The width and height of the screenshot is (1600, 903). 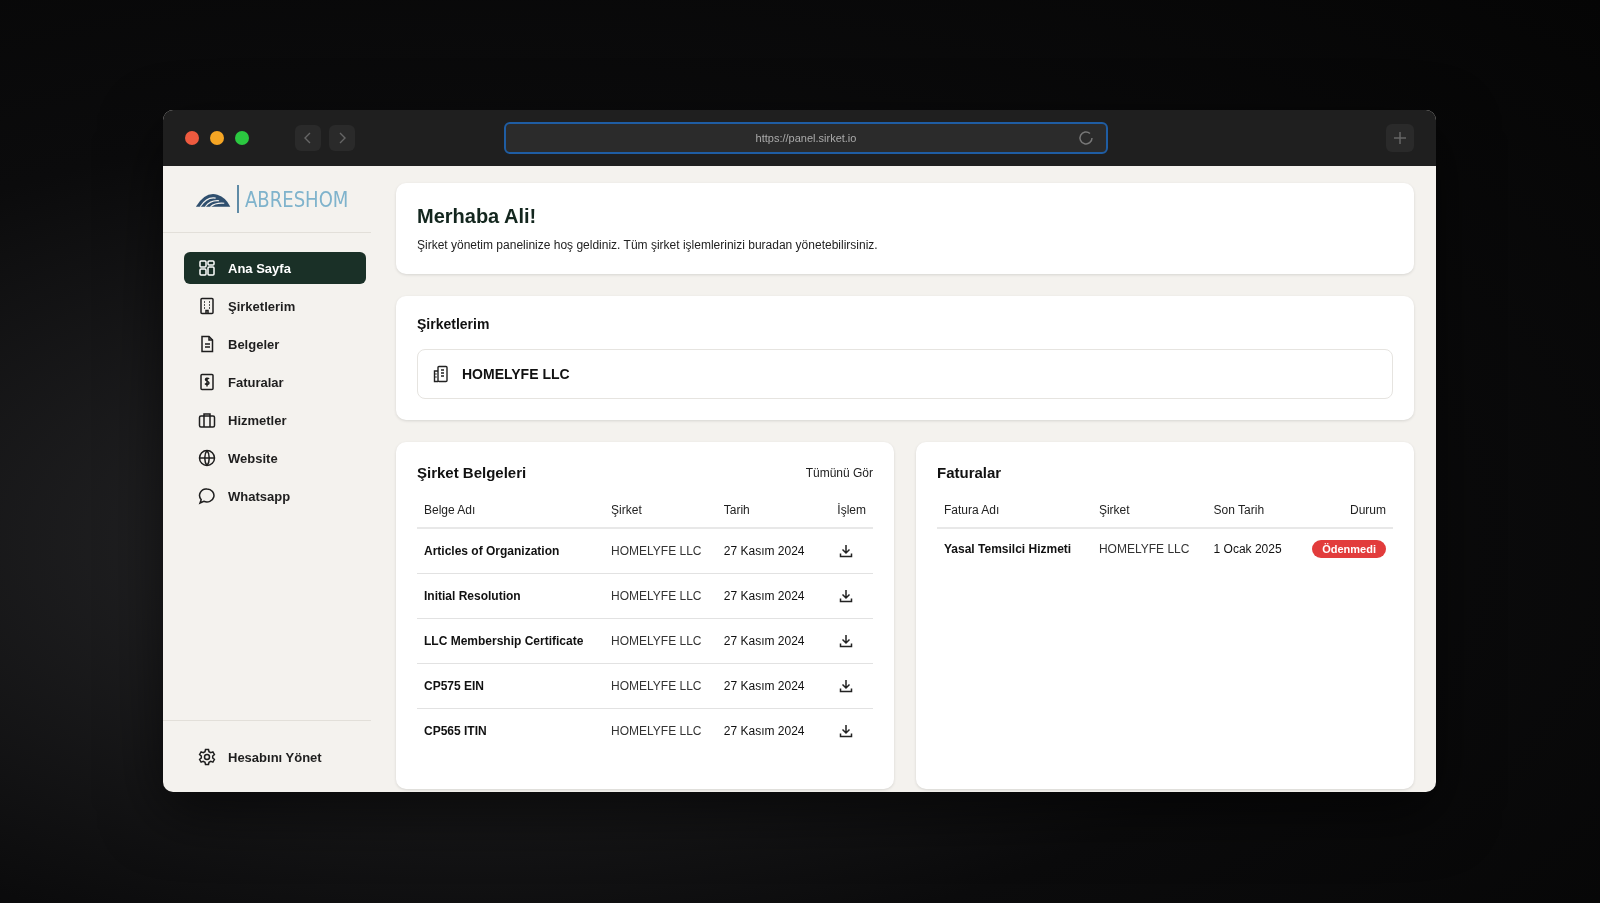 What do you see at coordinates (275, 757) in the screenshot?
I see `account-settings-link: Hesabını Yönet` at bounding box center [275, 757].